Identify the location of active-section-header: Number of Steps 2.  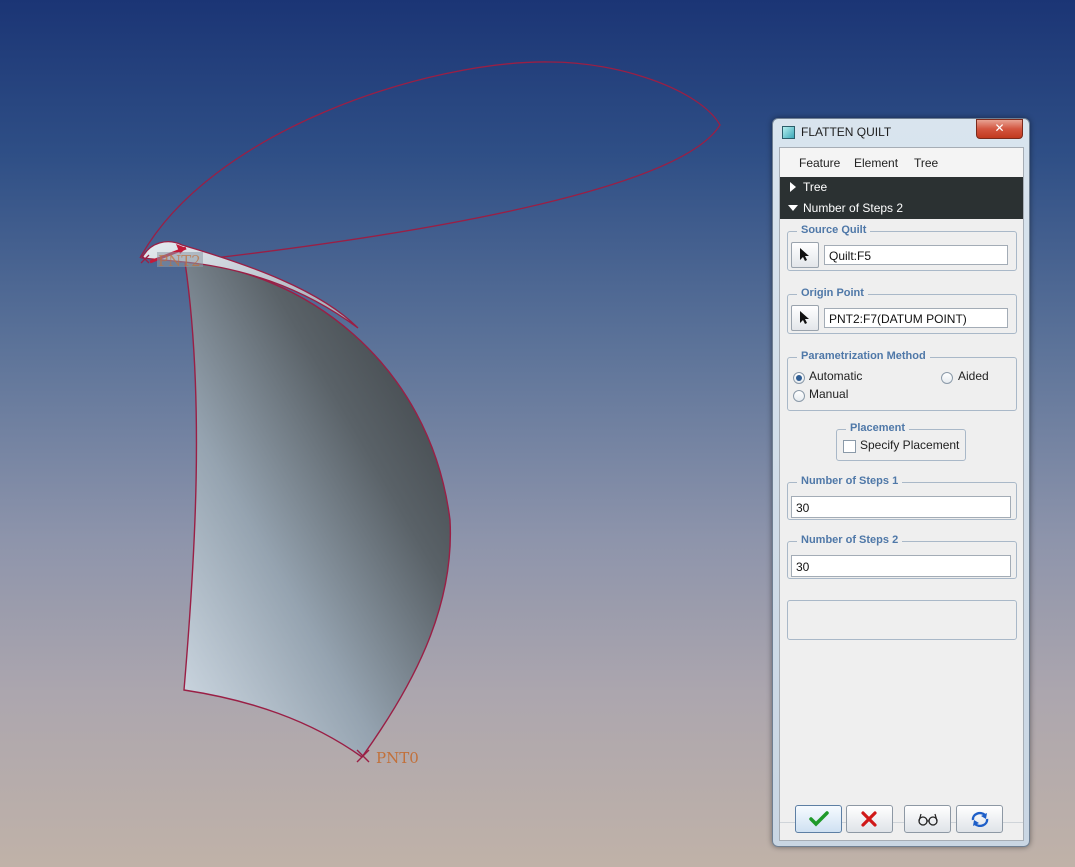
(901, 208).